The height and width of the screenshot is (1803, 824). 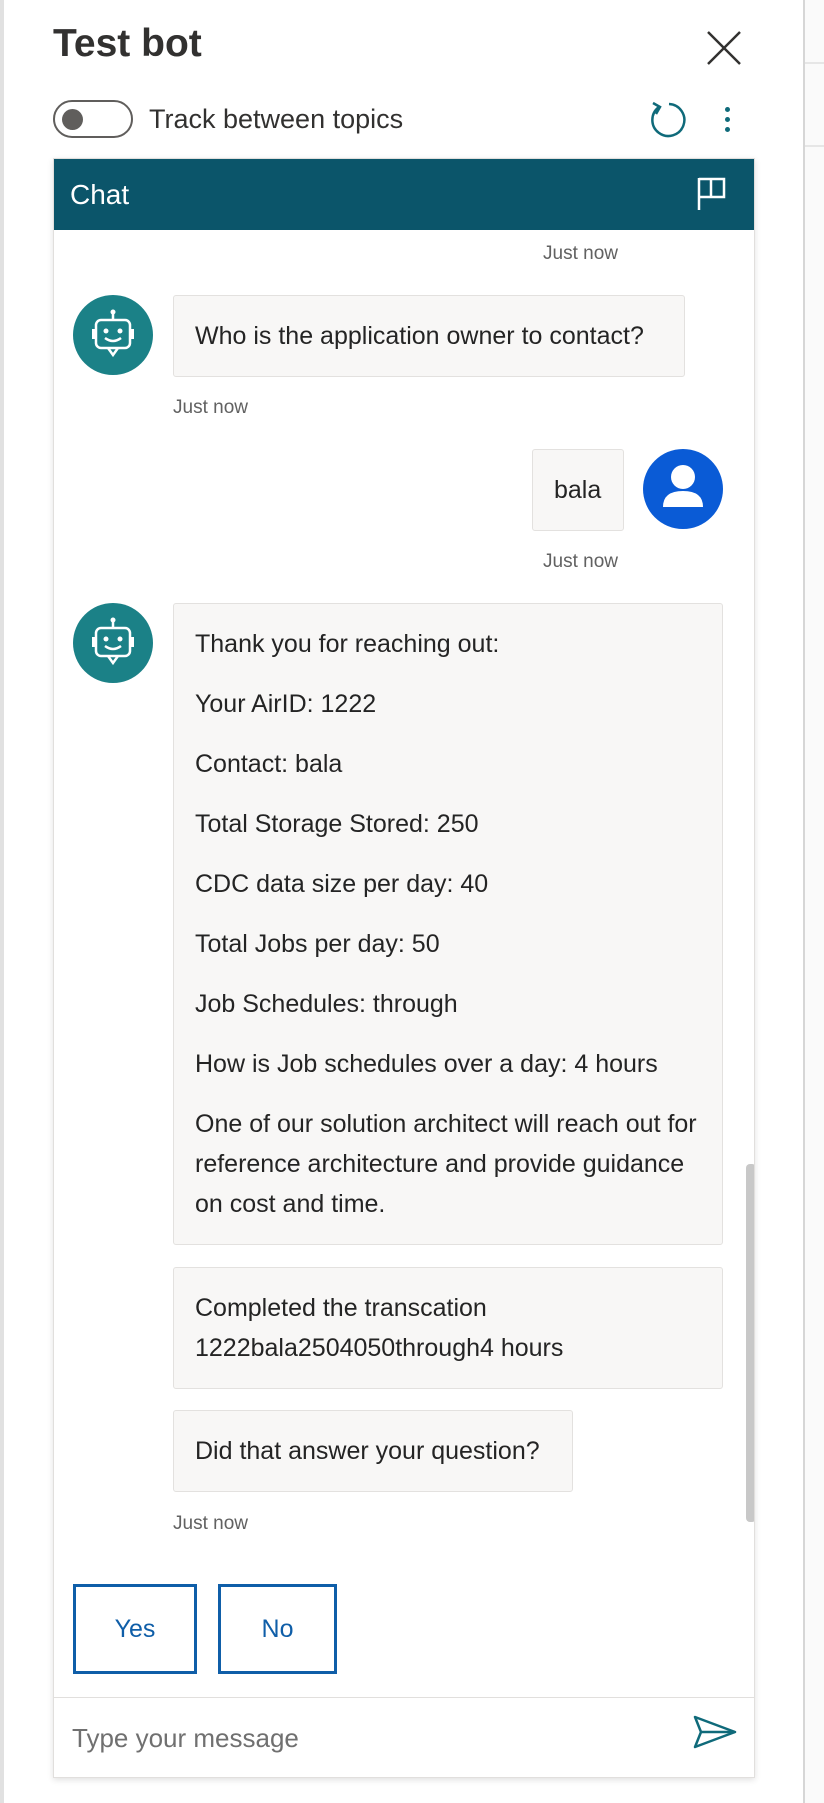 What do you see at coordinates (342, 884) in the screenshot?
I see `message-line: CDC data size per day: 40` at bounding box center [342, 884].